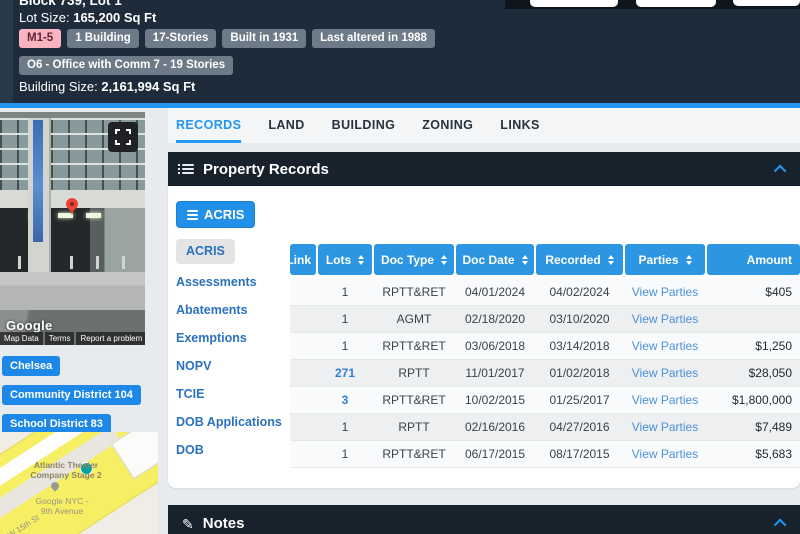 The height and width of the screenshot is (534, 800). What do you see at coordinates (345, 400) in the screenshot?
I see `cell-lots-link: 3` at bounding box center [345, 400].